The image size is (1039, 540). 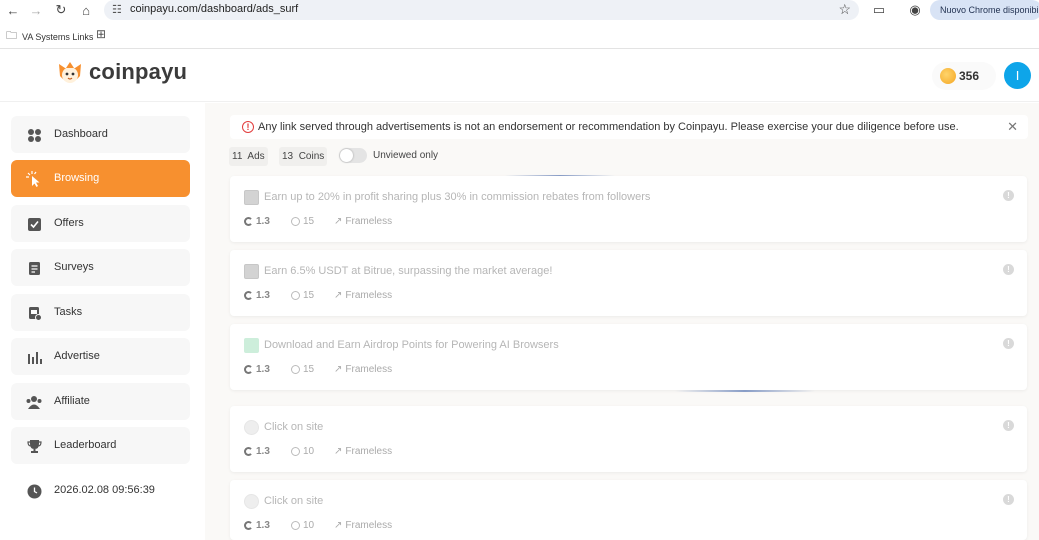 What do you see at coordinates (77, 178) in the screenshot?
I see `sidebar-item-label: Browsing` at bounding box center [77, 178].